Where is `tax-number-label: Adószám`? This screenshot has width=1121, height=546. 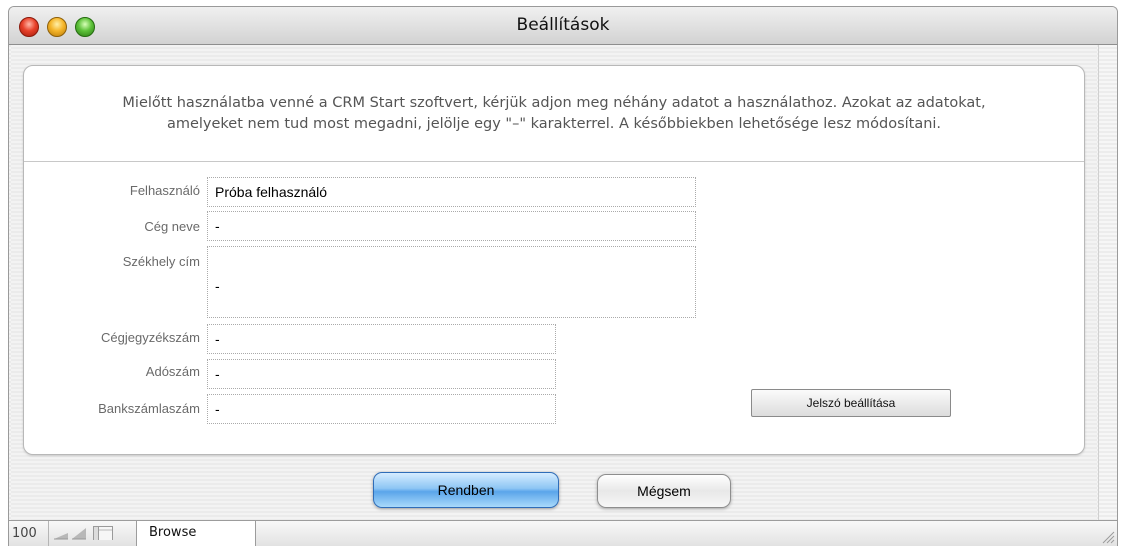 tax-number-label: Adószám is located at coordinates (172, 371).